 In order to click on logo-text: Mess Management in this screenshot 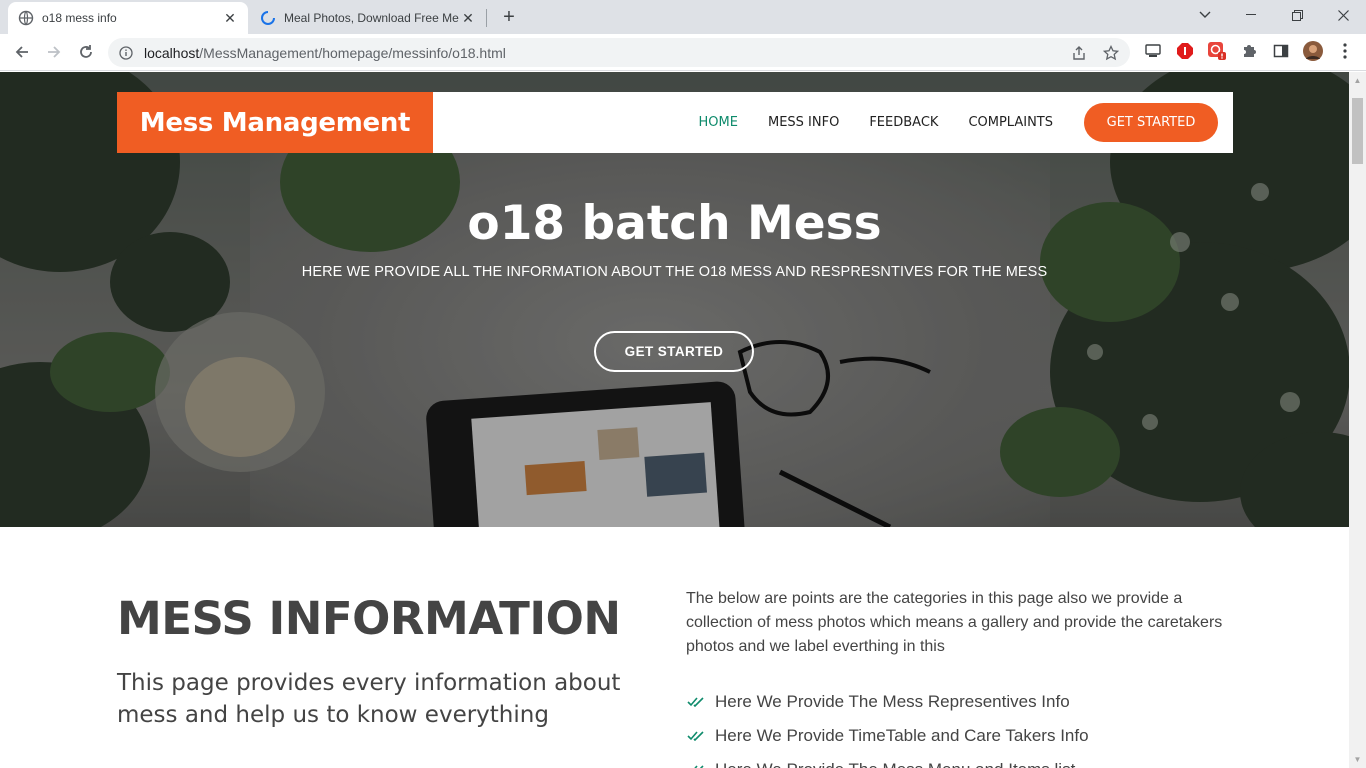, I will do `click(275, 122)`.